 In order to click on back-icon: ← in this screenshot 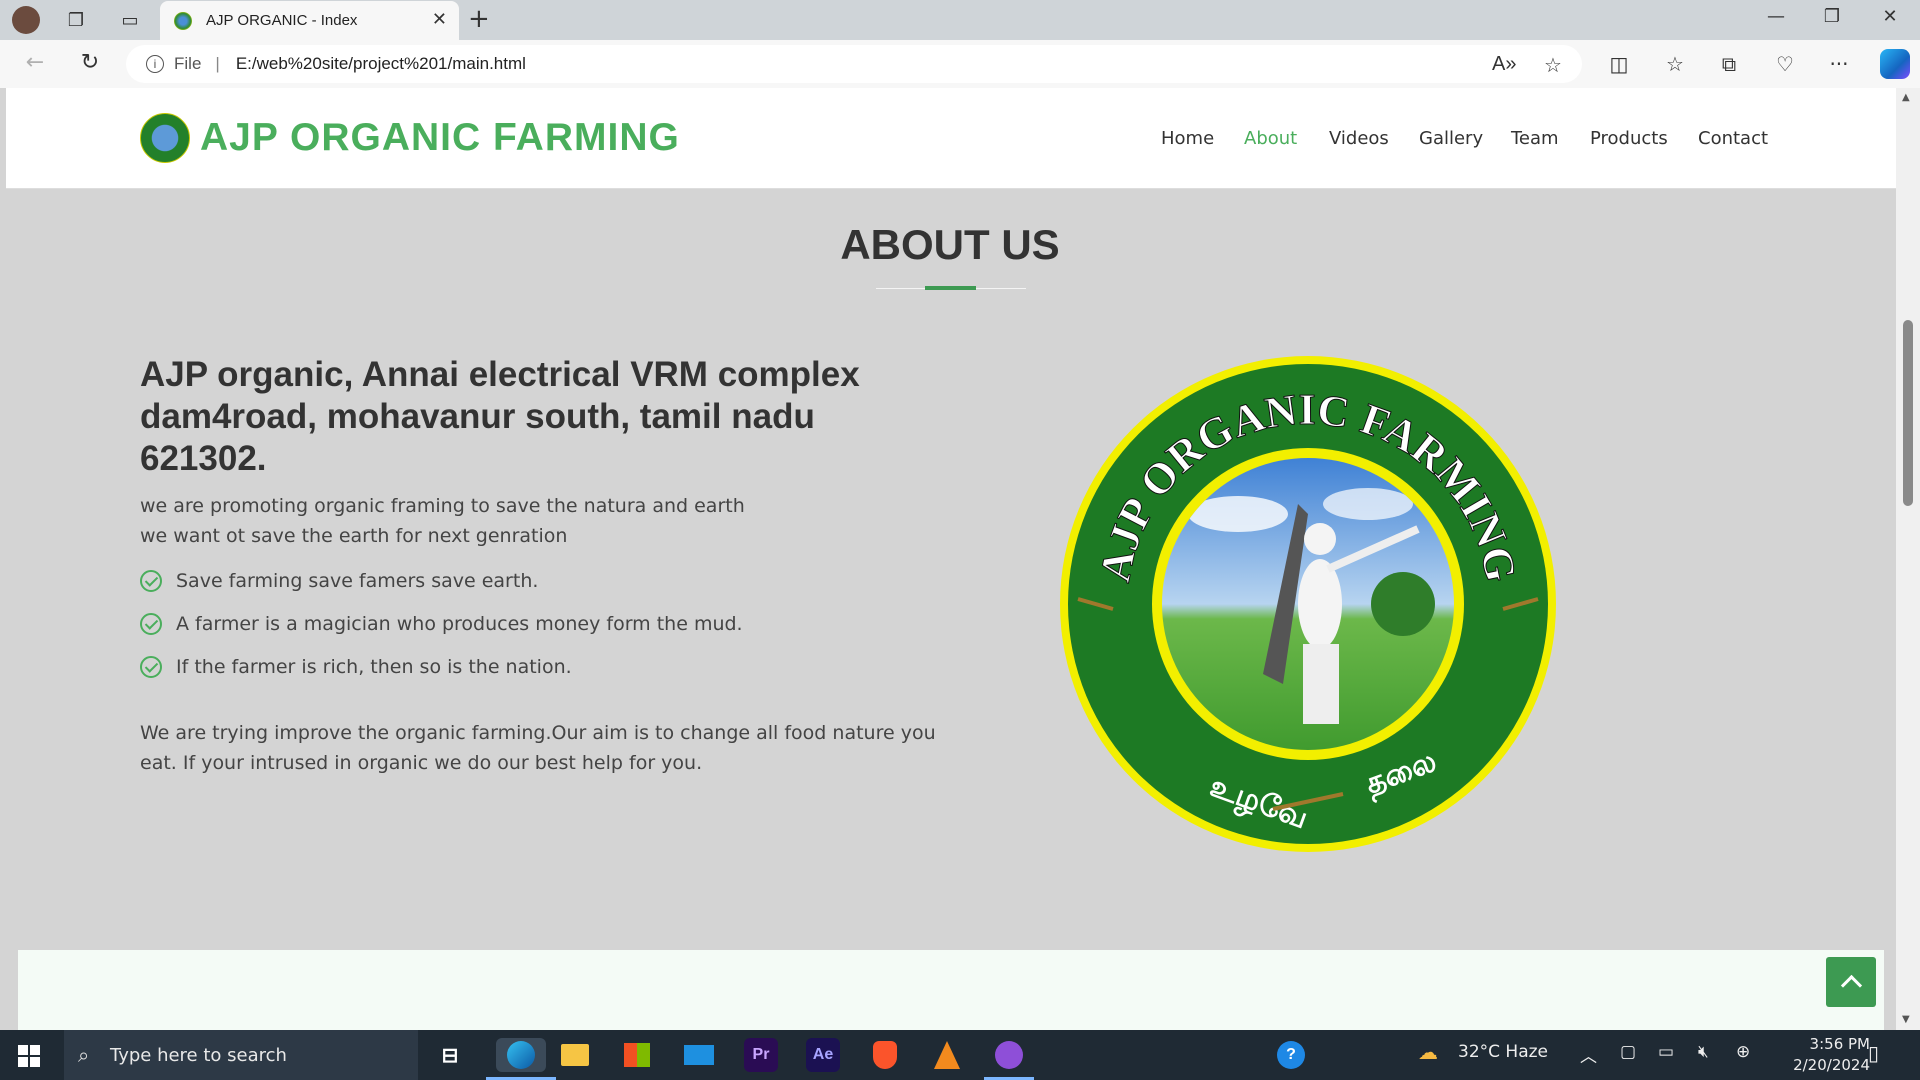, I will do `click(35, 62)`.